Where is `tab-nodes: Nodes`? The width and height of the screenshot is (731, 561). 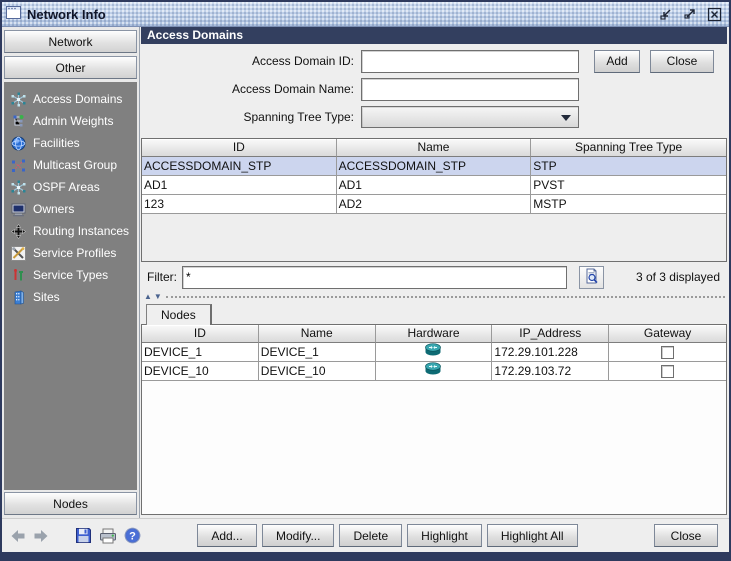
tab-nodes: Nodes is located at coordinates (179, 314).